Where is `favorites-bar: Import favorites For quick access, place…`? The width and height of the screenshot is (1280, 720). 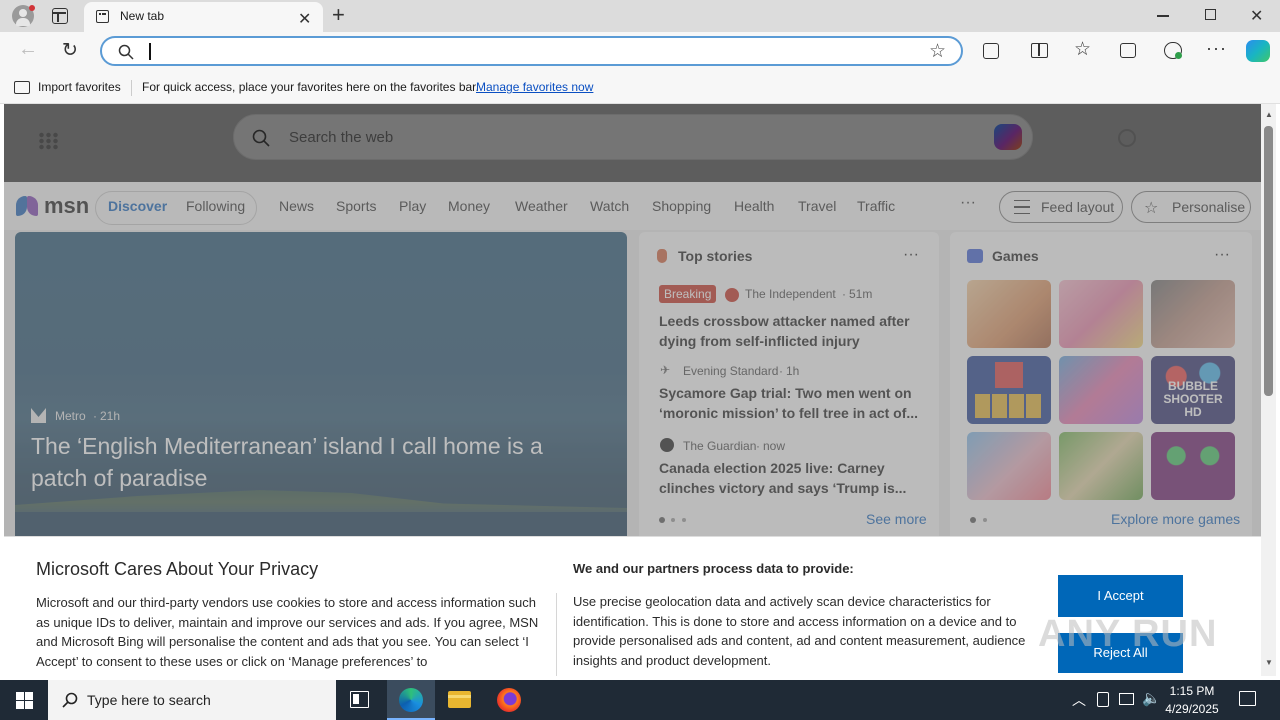 favorites-bar: Import favorites For quick access, place… is located at coordinates (640, 88).